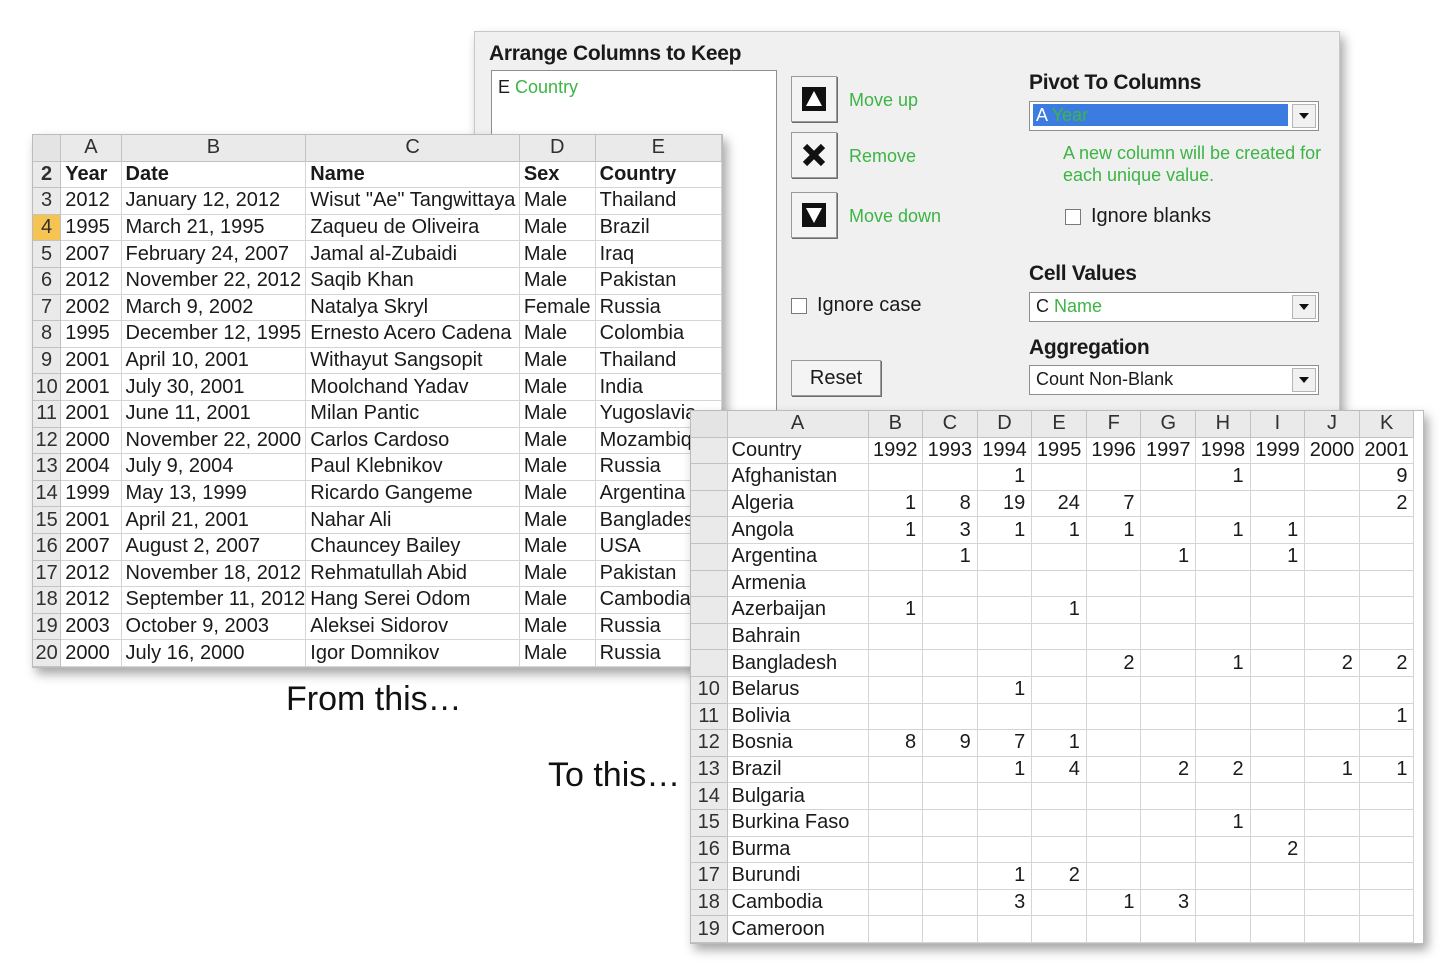 The height and width of the screenshot is (978, 1454). I want to click on row-header: 15, so click(47, 520).